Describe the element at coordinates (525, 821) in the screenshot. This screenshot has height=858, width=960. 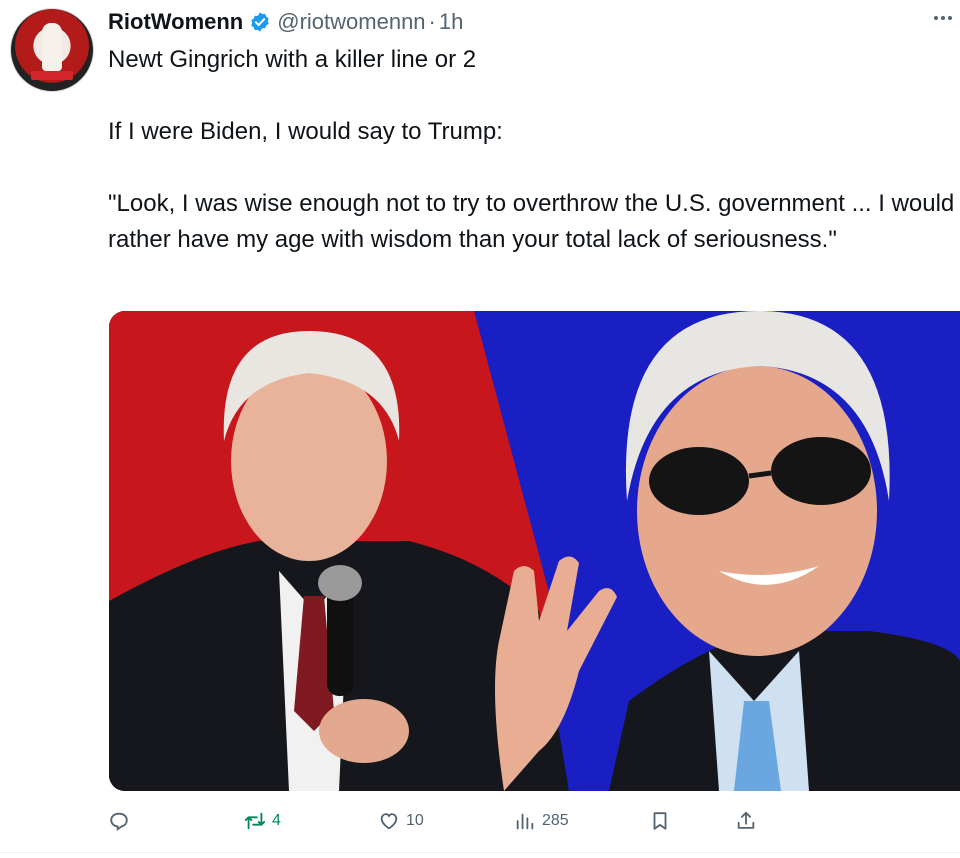
I see `views-chart-icon` at that location.